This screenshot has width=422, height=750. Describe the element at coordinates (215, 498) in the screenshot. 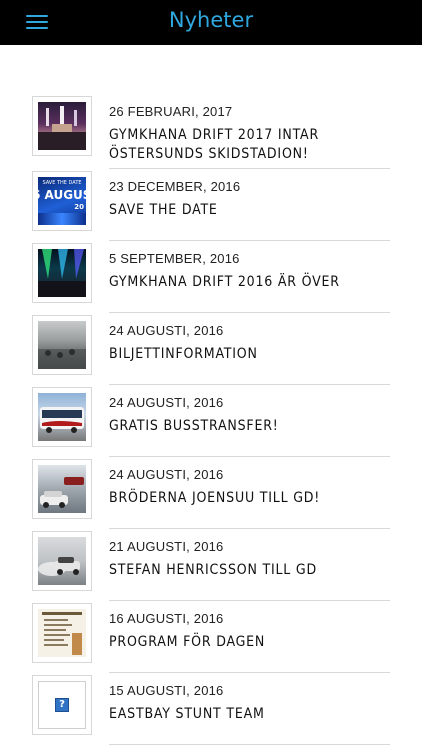

I see `news-title: BRÖDERNA JOENSUU TILL GD!` at that location.